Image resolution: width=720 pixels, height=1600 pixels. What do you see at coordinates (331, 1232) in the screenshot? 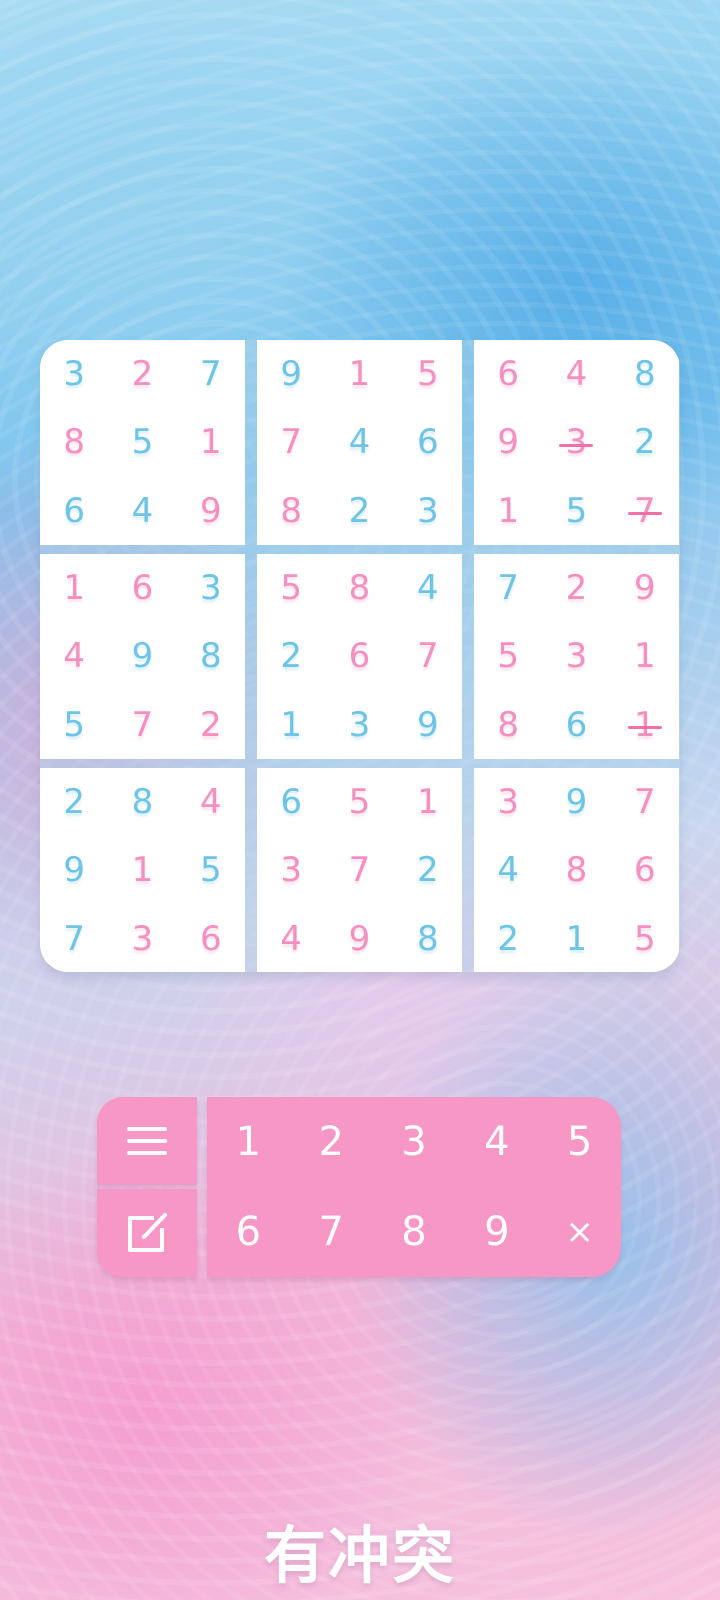
I see `digit-key-7: 7` at bounding box center [331, 1232].